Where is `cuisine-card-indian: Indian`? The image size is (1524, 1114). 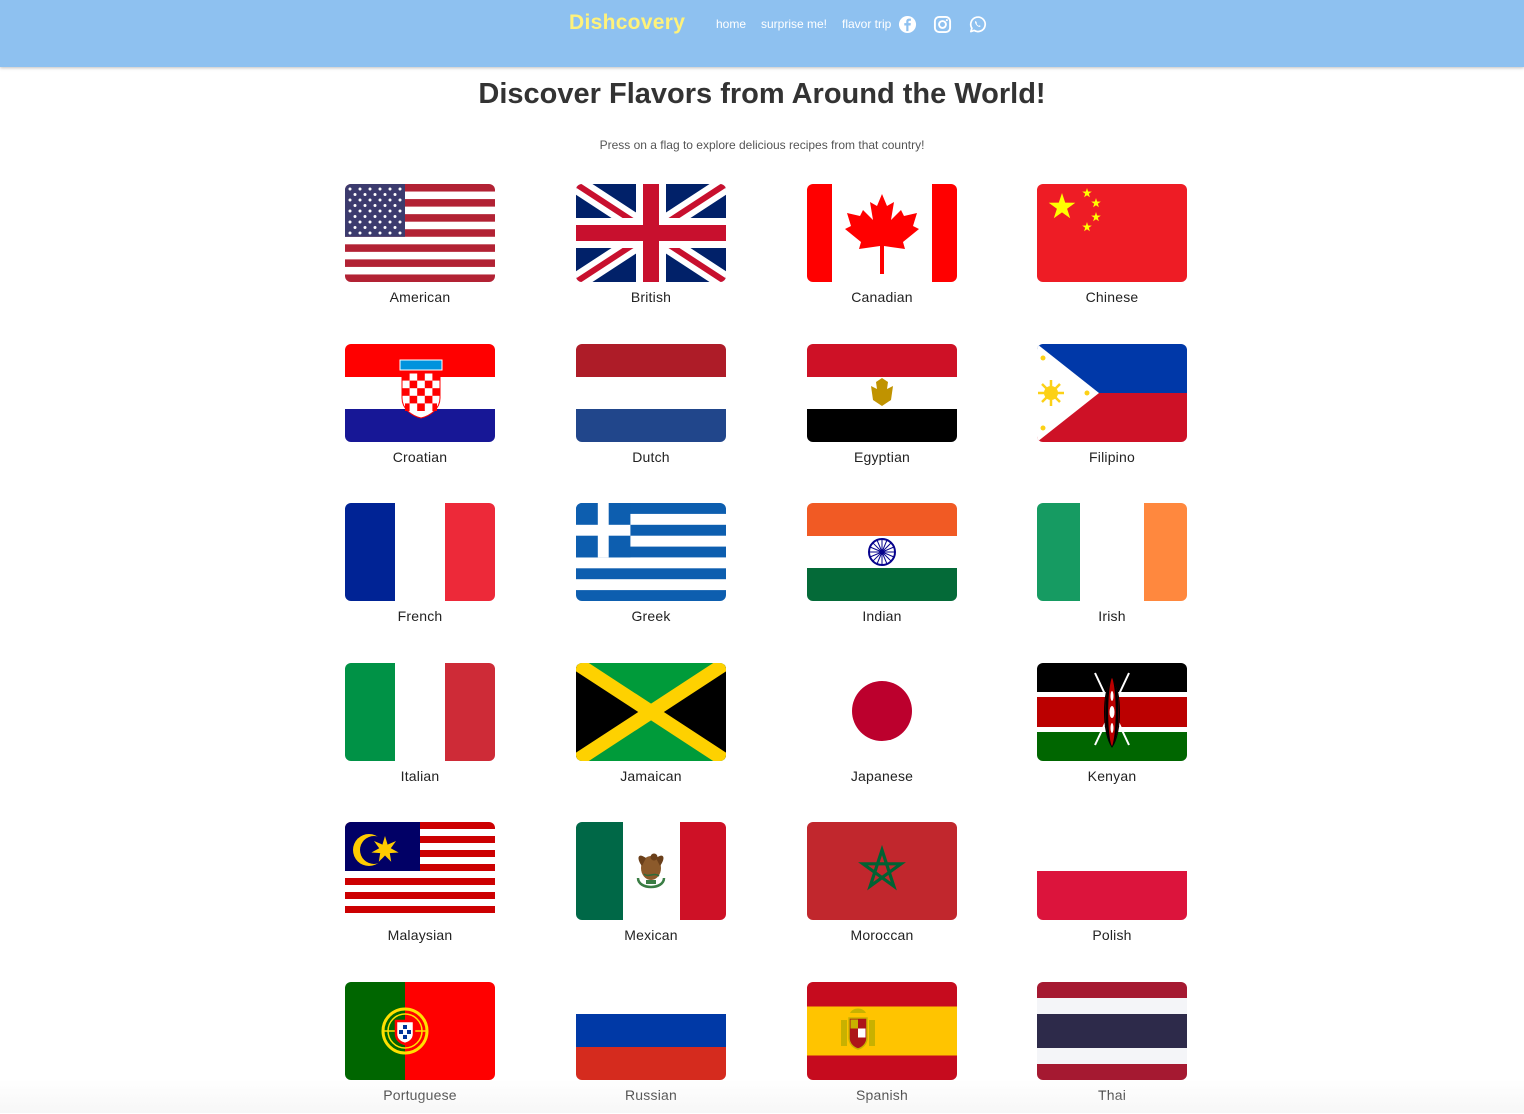 cuisine-card-indian: Indian is located at coordinates (882, 569).